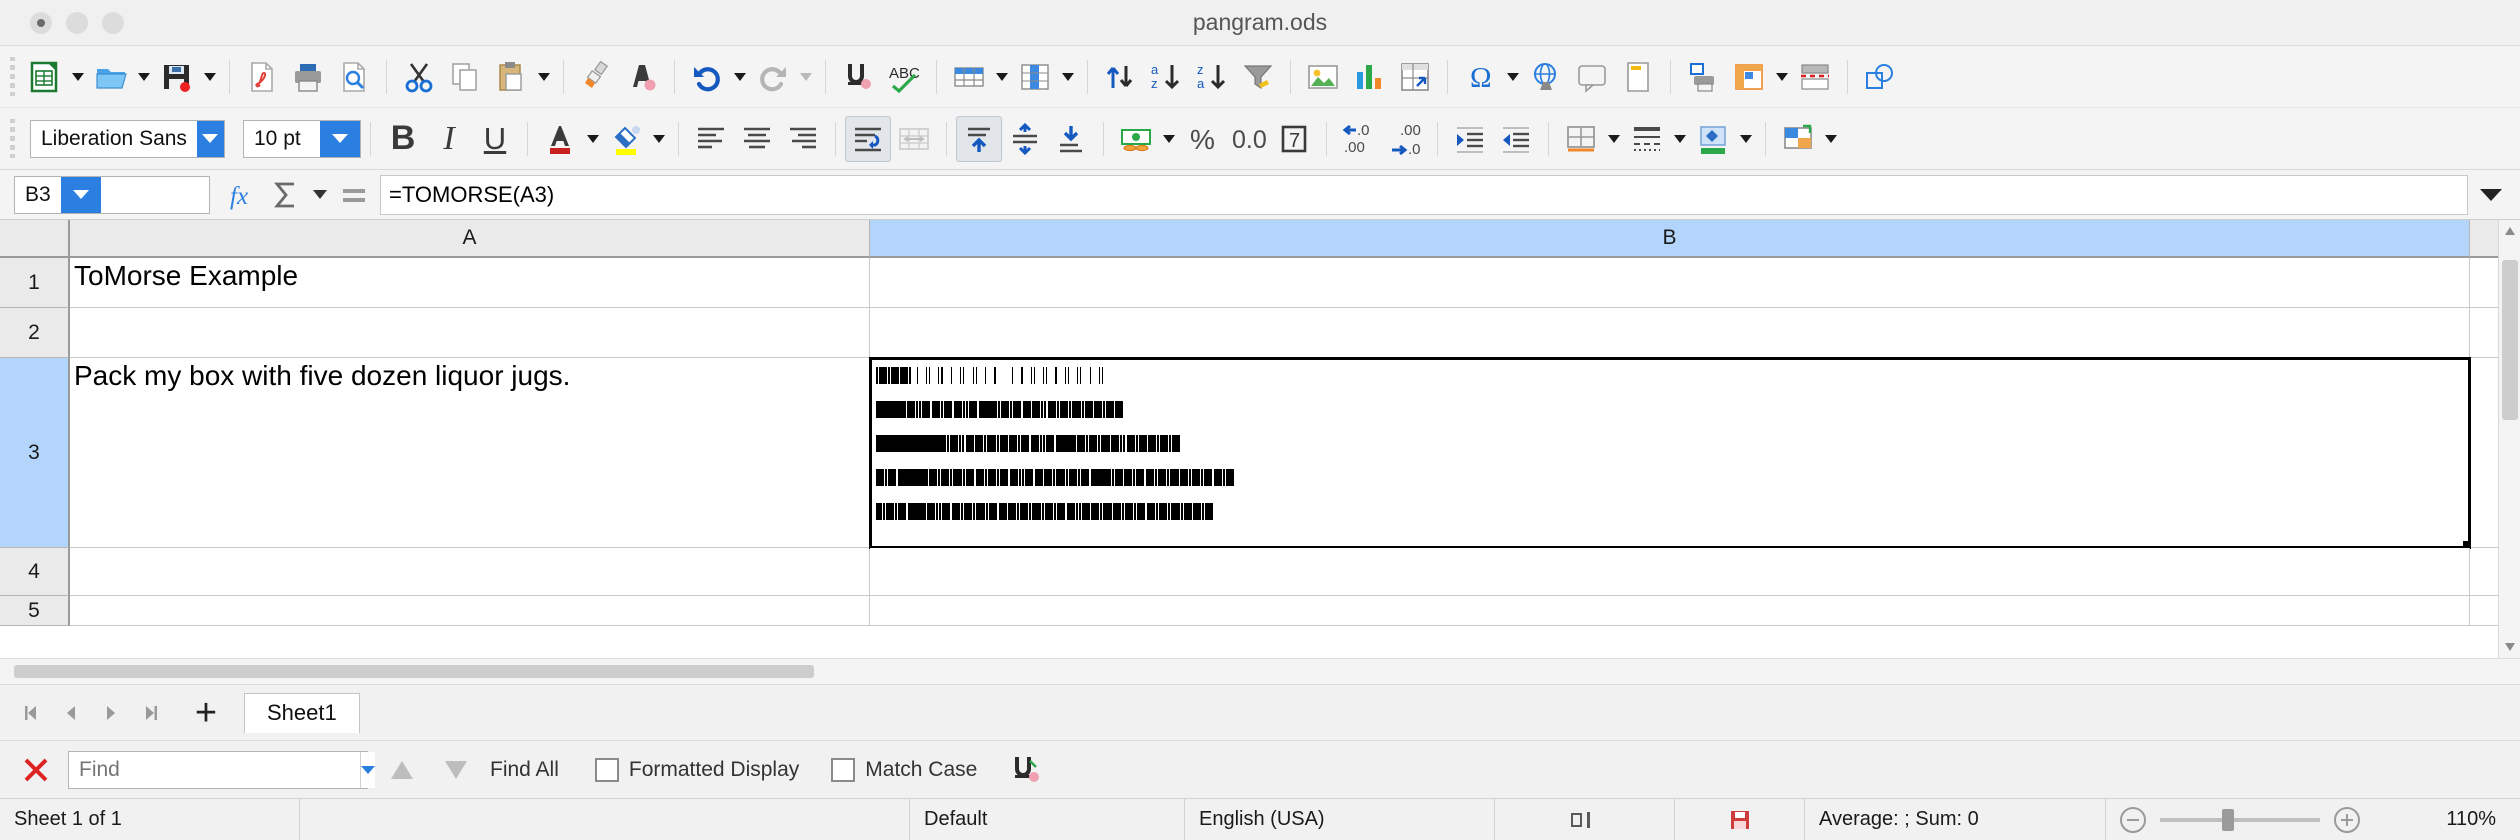 The image size is (2520, 840). What do you see at coordinates (1798, 139) in the screenshot?
I see `conditional-formatting-icon` at bounding box center [1798, 139].